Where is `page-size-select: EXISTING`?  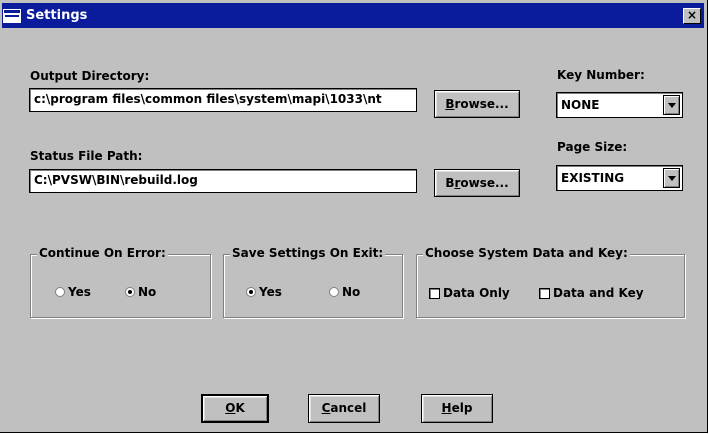
page-size-select: EXISTING is located at coordinates (619, 178).